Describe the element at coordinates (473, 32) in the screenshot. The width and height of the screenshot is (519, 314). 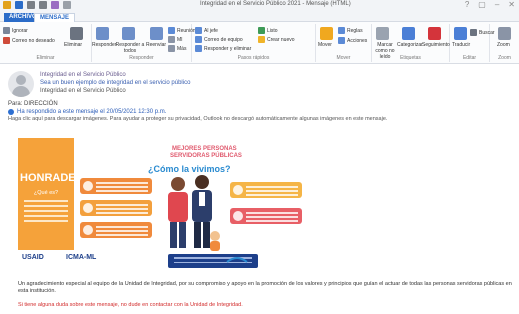
I see `find-icon` at that location.